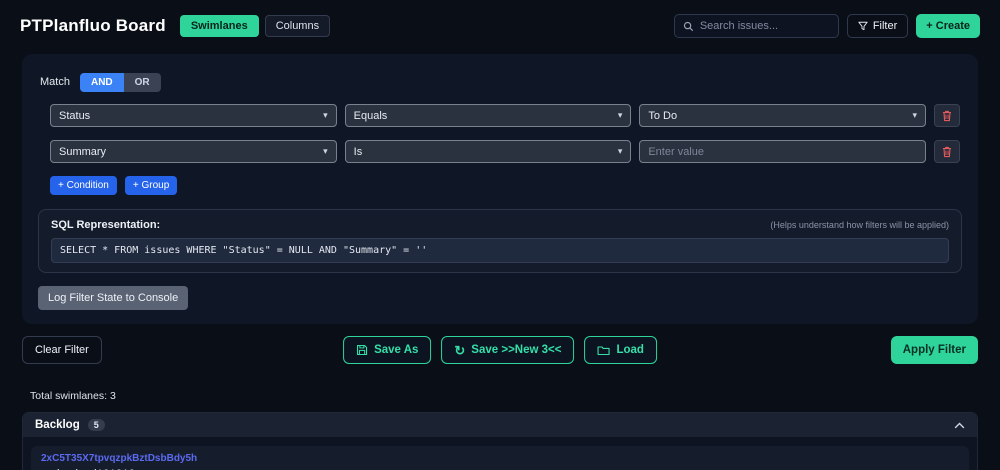  Describe the element at coordinates (113, 298) in the screenshot. I see `log-filter-state-button: Log Filter State to Console` at that location.